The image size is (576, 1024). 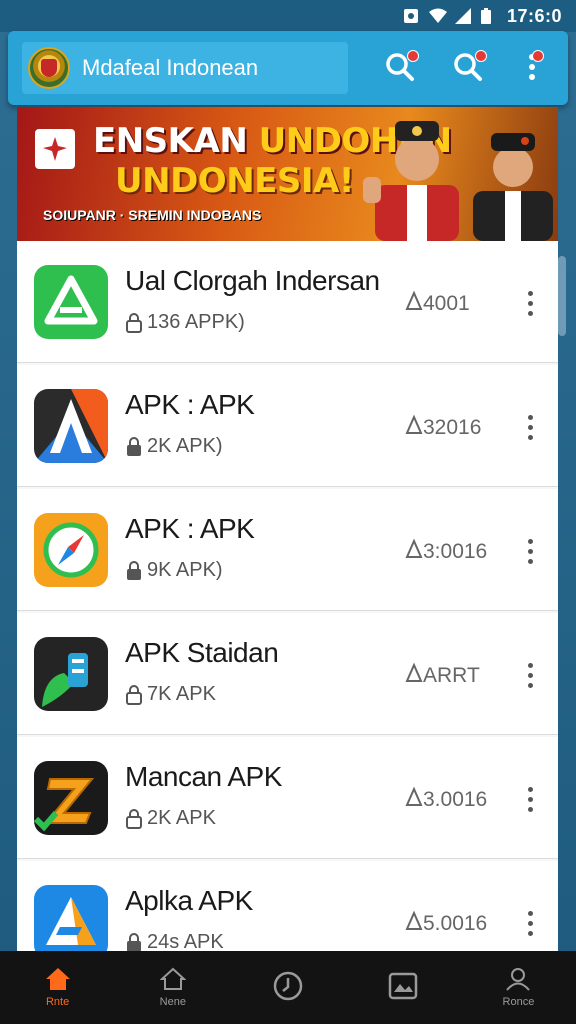 What do you see at coordinates (174, 941) in the screenshot?
I see `app-size: 24s APK` at bounding box center [174, 941].